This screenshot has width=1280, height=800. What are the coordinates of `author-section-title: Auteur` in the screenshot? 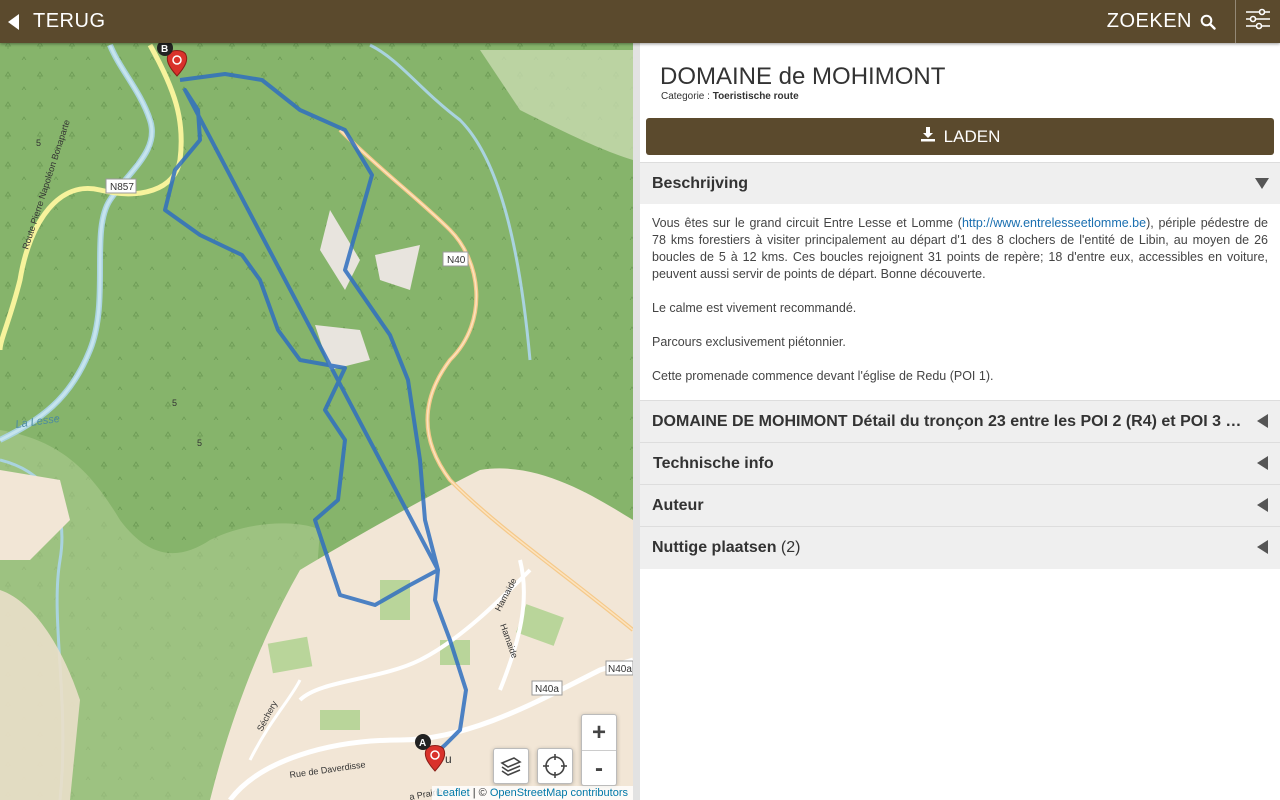 It's located at (678, 505).